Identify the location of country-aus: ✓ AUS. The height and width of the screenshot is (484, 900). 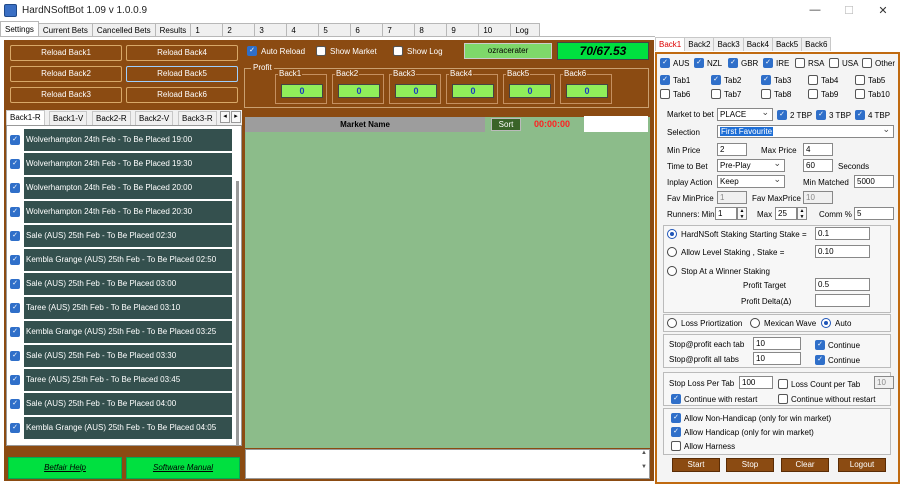
(674, 63).